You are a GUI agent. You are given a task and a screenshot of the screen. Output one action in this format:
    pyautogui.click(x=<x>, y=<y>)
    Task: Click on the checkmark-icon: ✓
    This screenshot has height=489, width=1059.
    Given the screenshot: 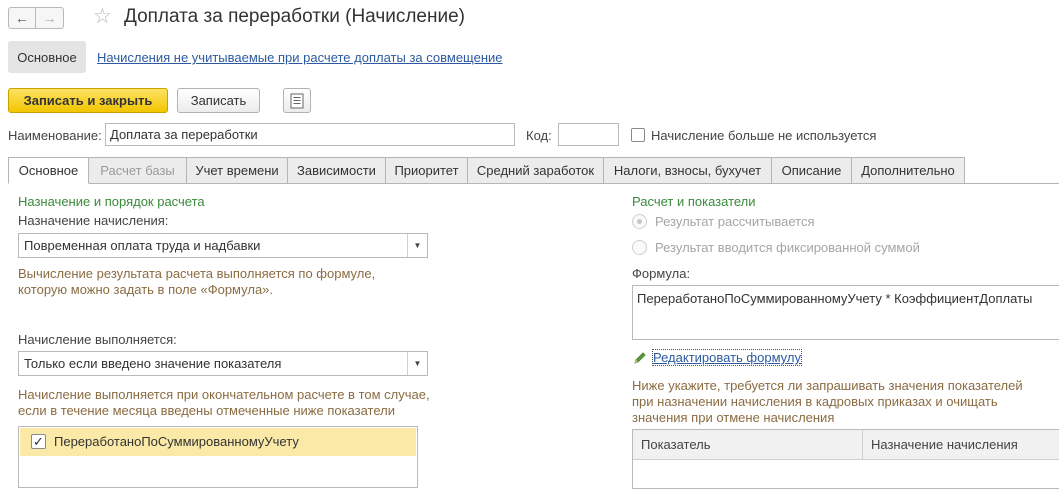 What is the action you would take?
    pyautogui.click(x=38, y=441)
    